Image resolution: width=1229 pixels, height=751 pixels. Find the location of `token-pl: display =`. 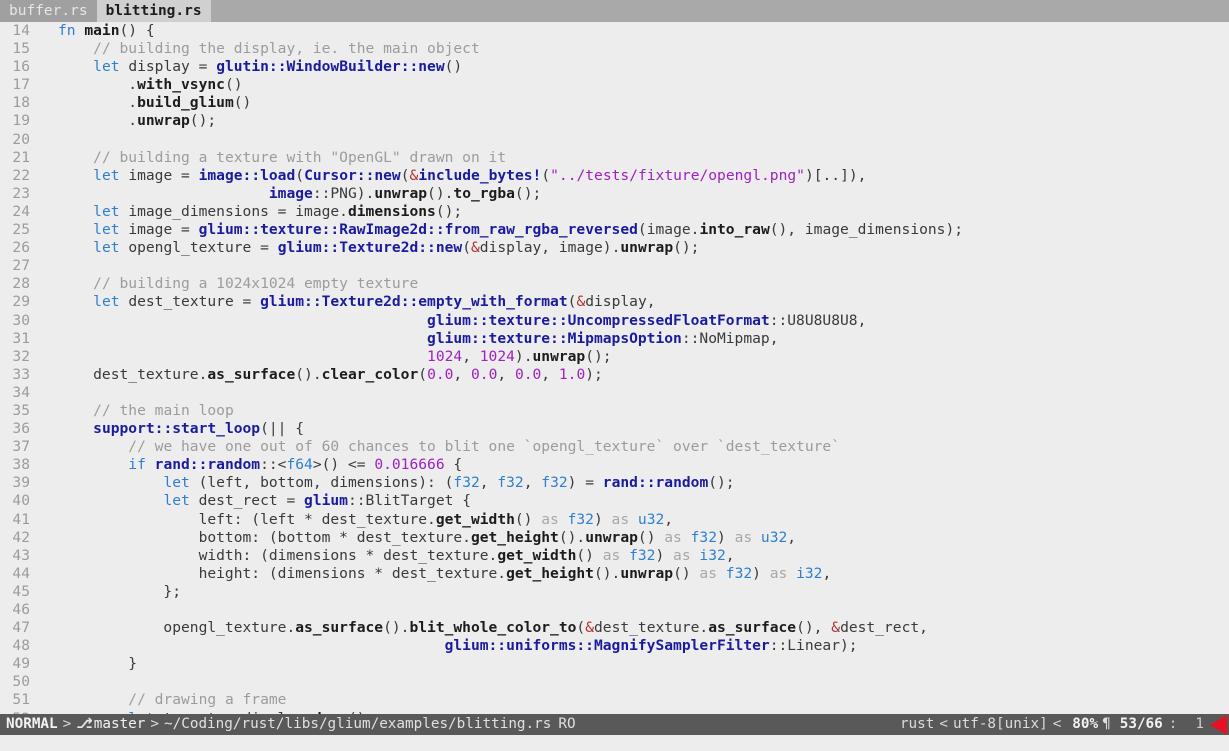

token-pl: display = is located at coordinates (172, 67).